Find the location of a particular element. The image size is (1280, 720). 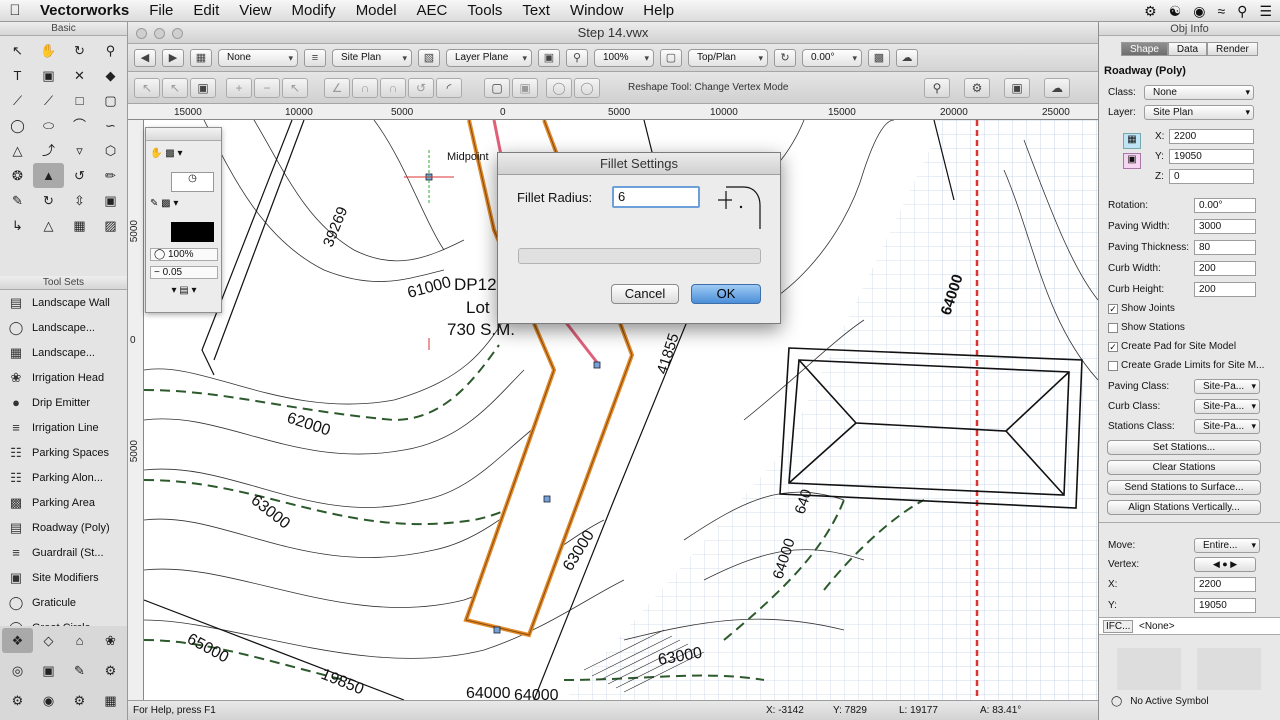

move-icon: ▣ is located at coordinates (110, 200).